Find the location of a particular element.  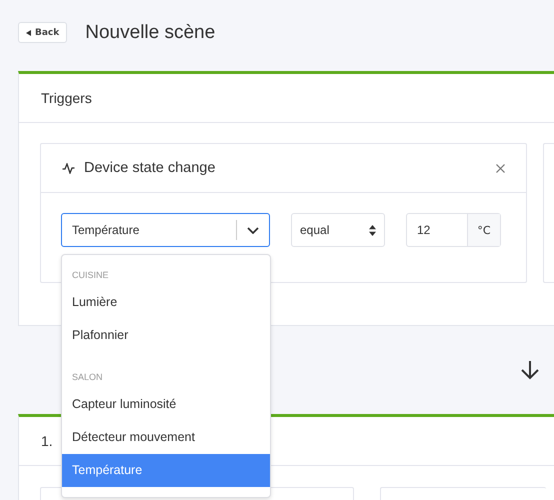

back-button: Back is located at coordinates (43, 32).